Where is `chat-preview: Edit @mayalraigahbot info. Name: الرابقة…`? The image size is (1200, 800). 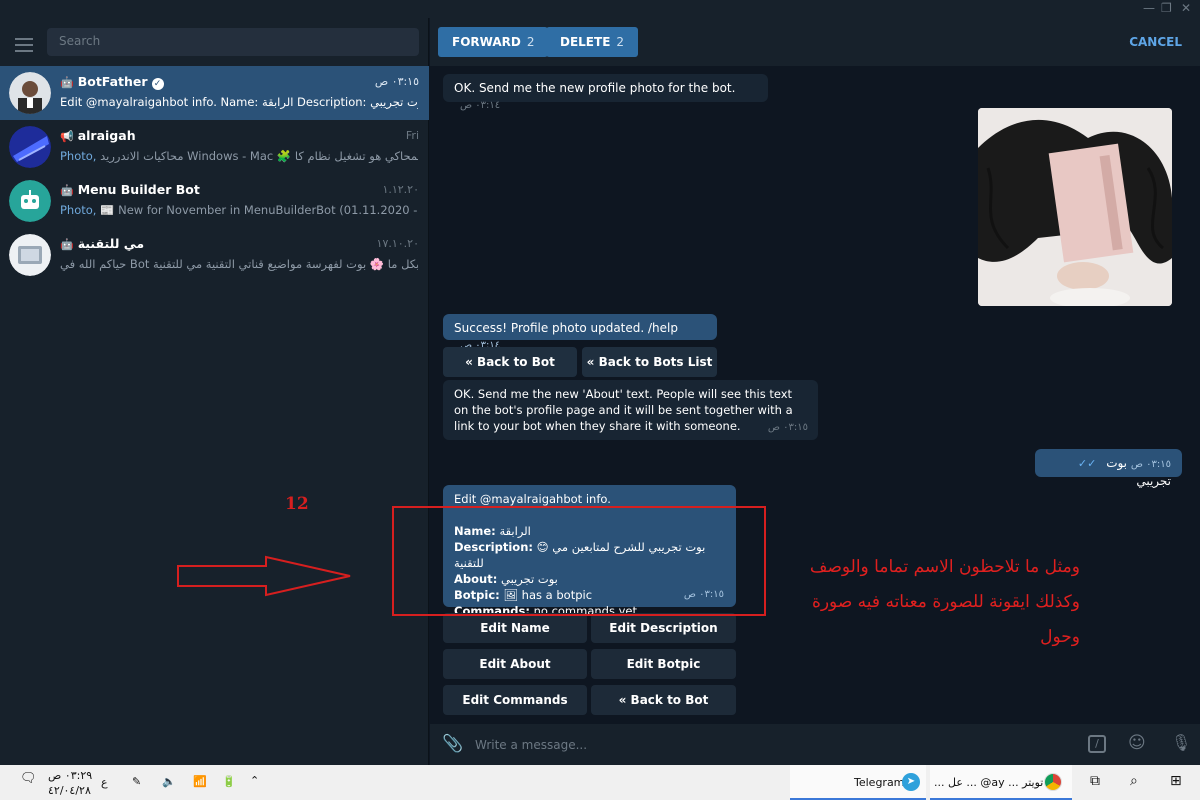
chat-preview: Edit @mayalraigahbot info. Name: الرابقة… is located at coordinates (239, 102).